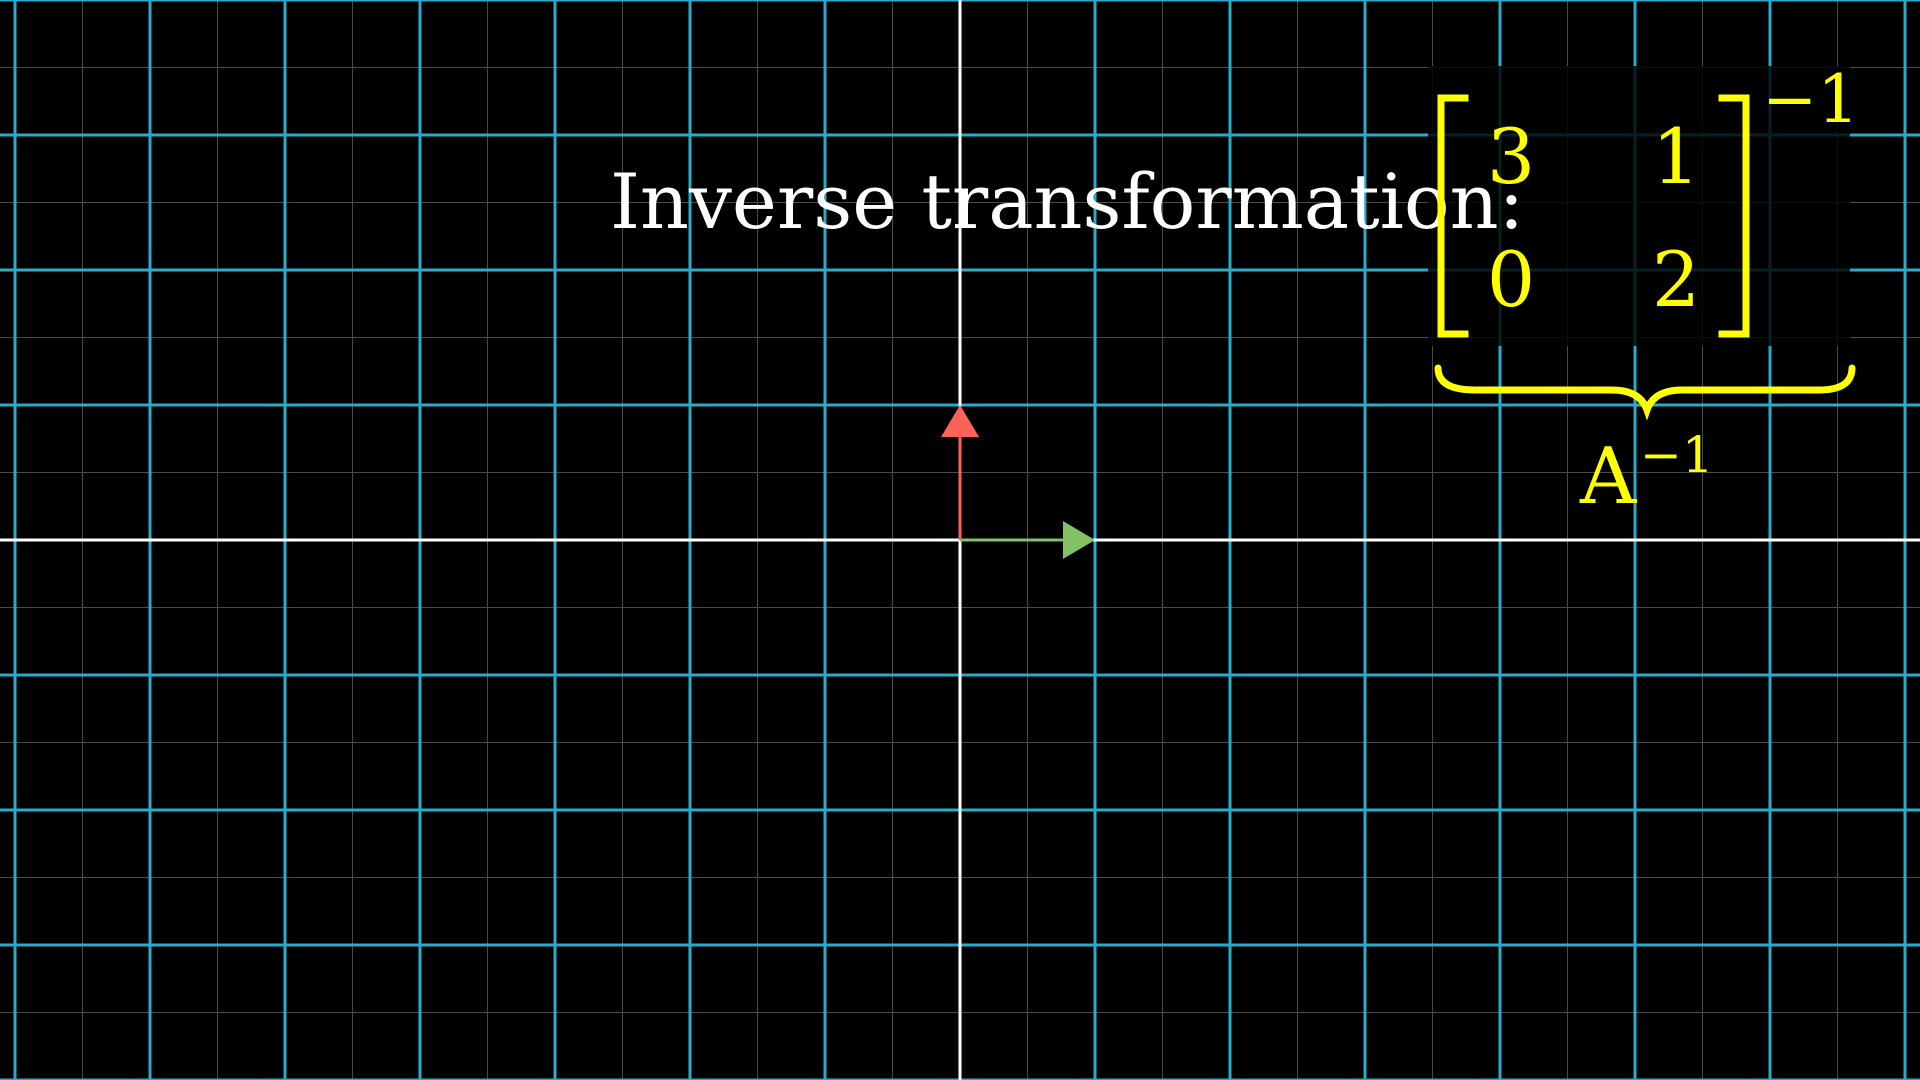 This screenshot has height=1080, width=1920. Describe the element at coordinates (1511, 156) in the screenshot. I see `matrix-entry-r1c1: 3` at that location.